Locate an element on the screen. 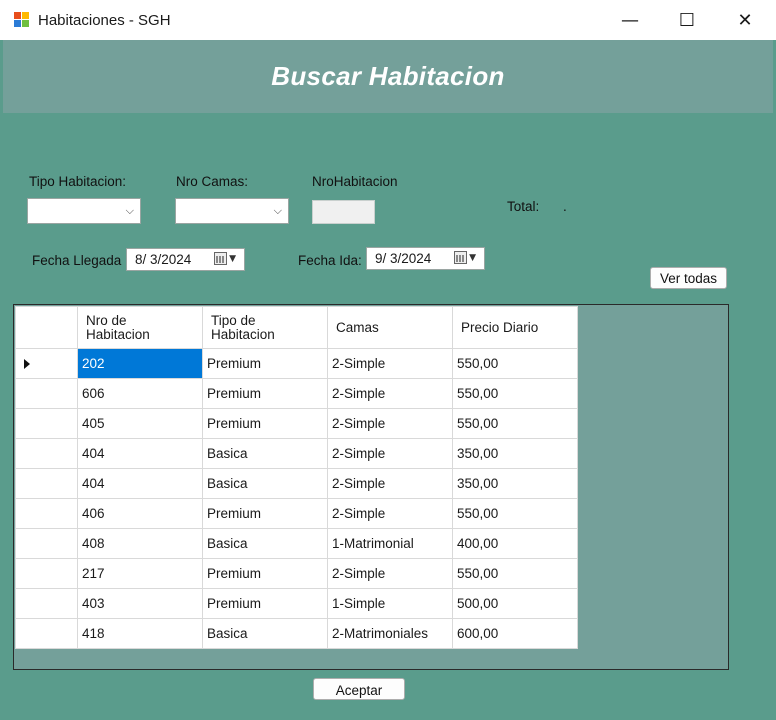  table-row: 408 Basica 1-Matrimonial 400,00 is located at coordinates (296, 543).